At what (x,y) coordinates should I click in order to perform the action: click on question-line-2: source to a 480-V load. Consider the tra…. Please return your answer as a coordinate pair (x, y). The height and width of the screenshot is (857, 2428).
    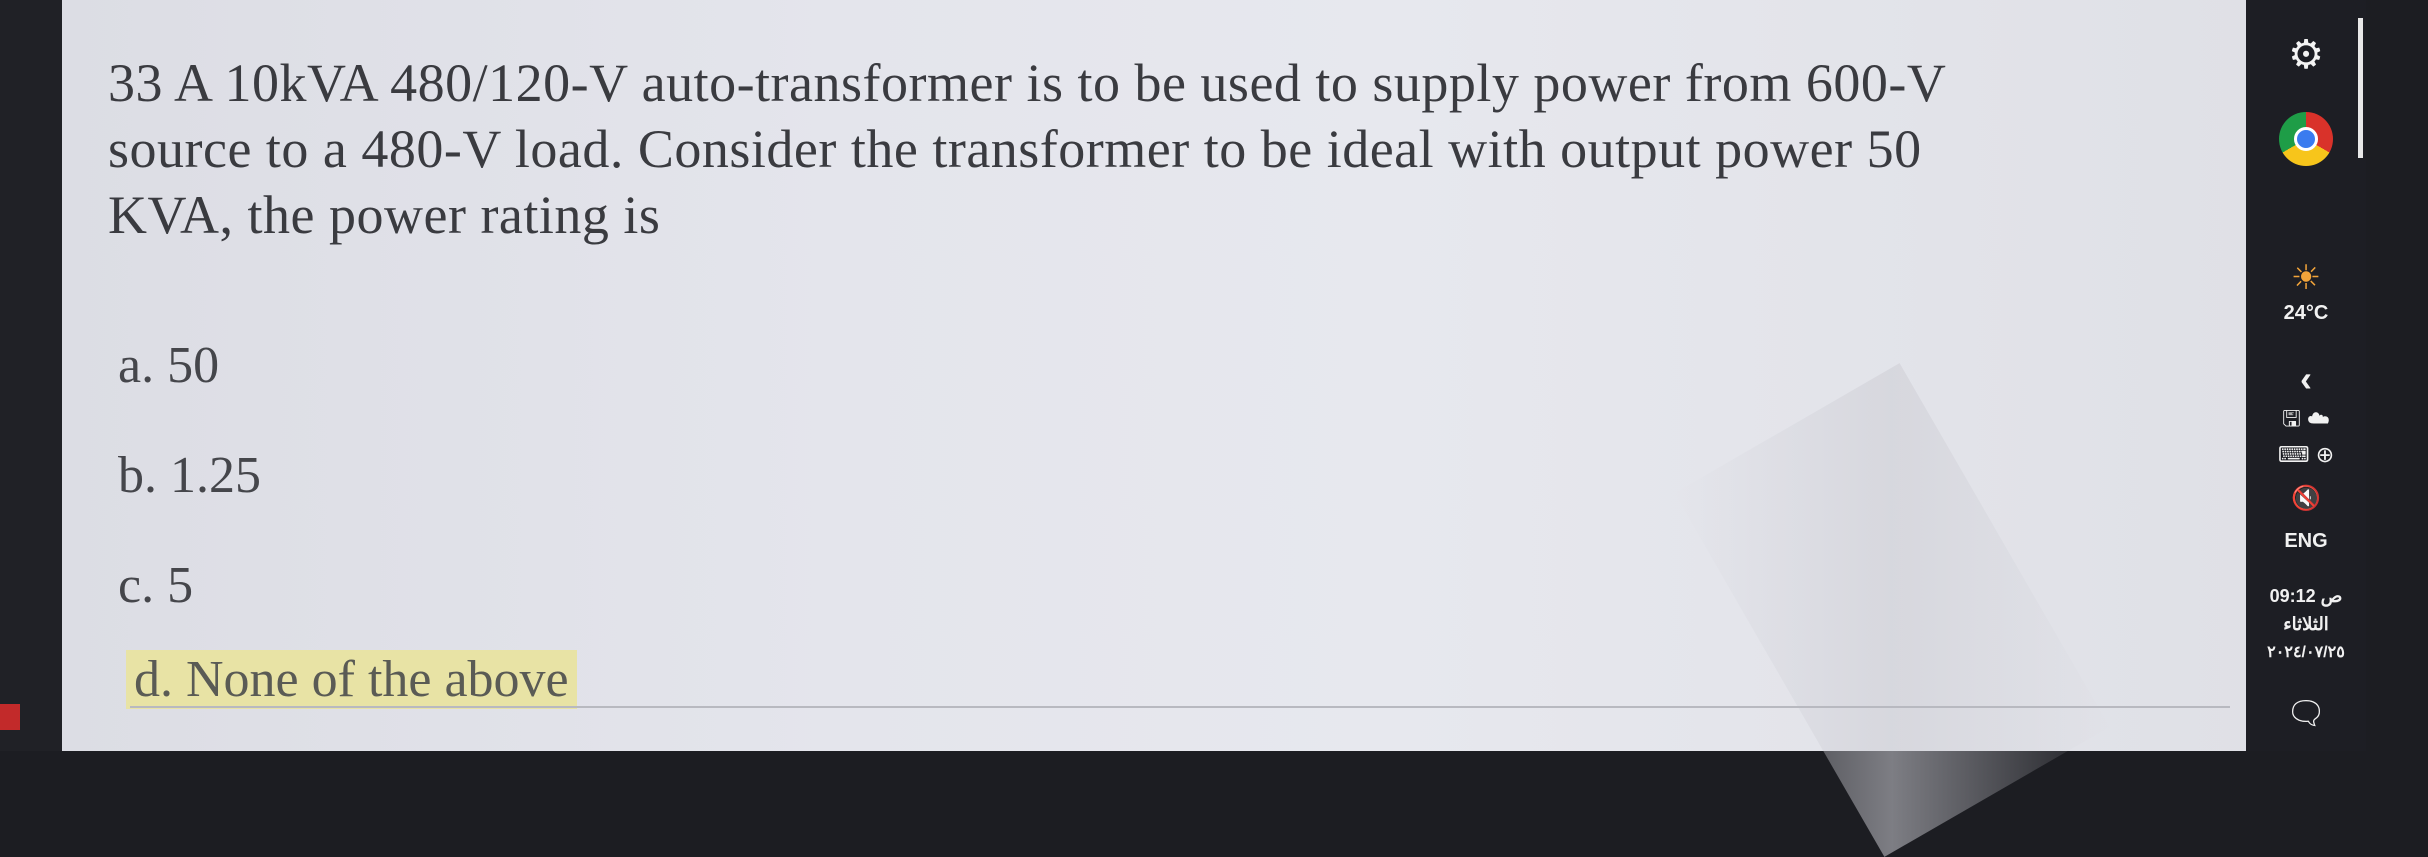
    Looking at the image, I should click on (1015, 149).